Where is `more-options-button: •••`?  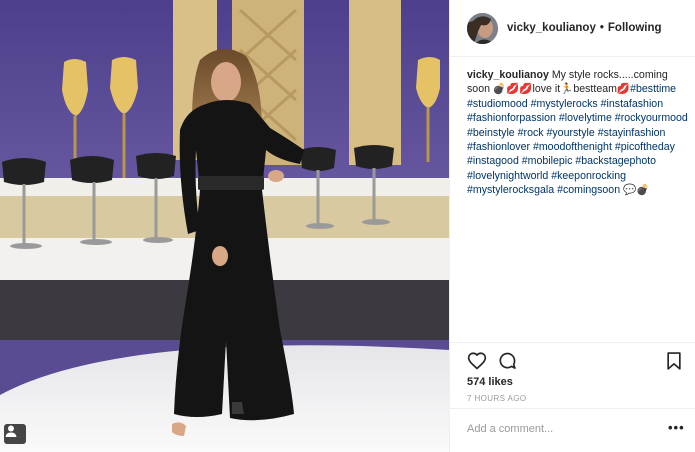
more-options-button: ••• is located at coordinates (676, 427).